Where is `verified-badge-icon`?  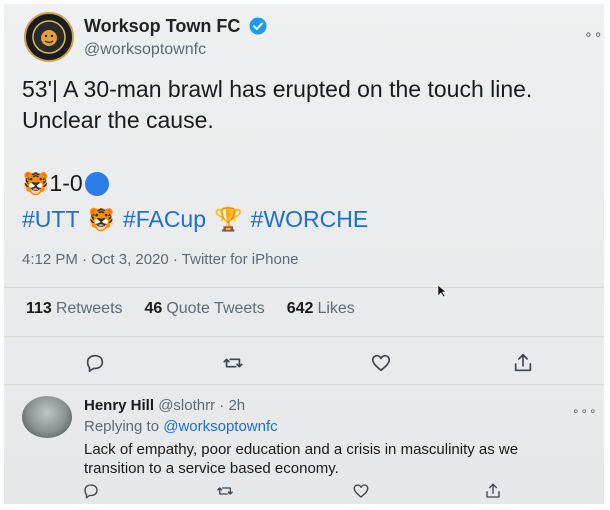 verified-badge-icon is located at coordinates (258, 28).